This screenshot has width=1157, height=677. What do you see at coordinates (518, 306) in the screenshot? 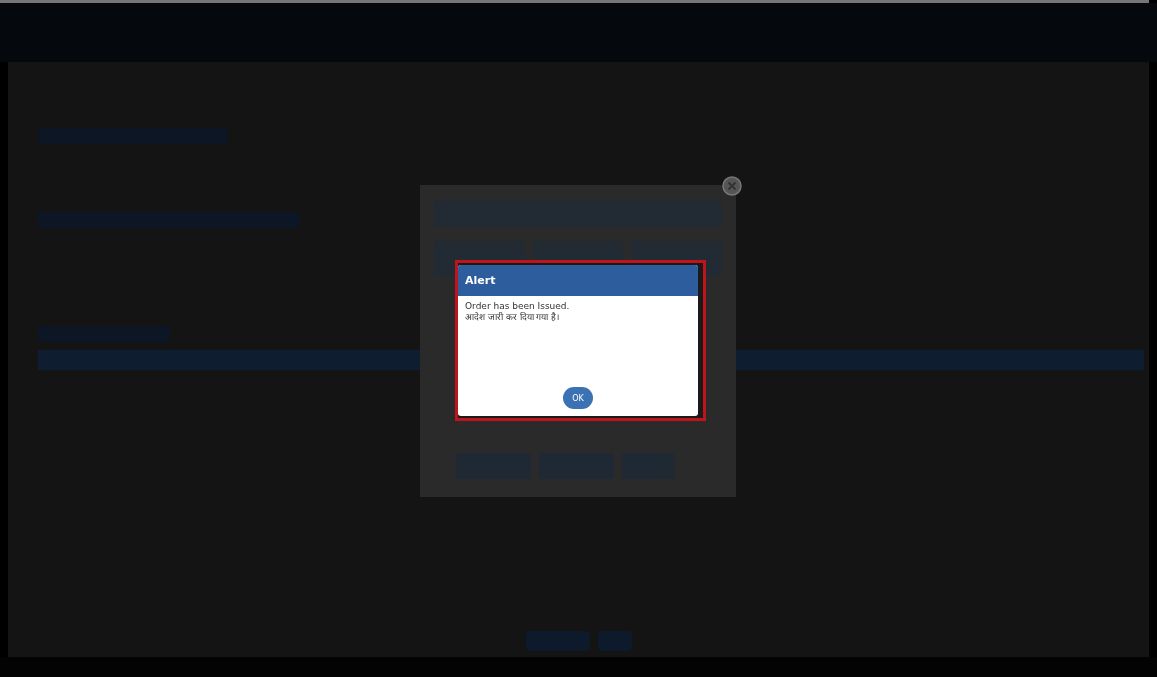
I see `message-text: Order has been Issued.` at bounding box center [518, 306].